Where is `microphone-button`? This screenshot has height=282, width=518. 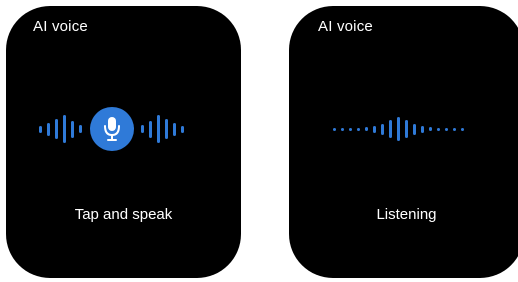 microphone-button is located at coordinates (112, 129).